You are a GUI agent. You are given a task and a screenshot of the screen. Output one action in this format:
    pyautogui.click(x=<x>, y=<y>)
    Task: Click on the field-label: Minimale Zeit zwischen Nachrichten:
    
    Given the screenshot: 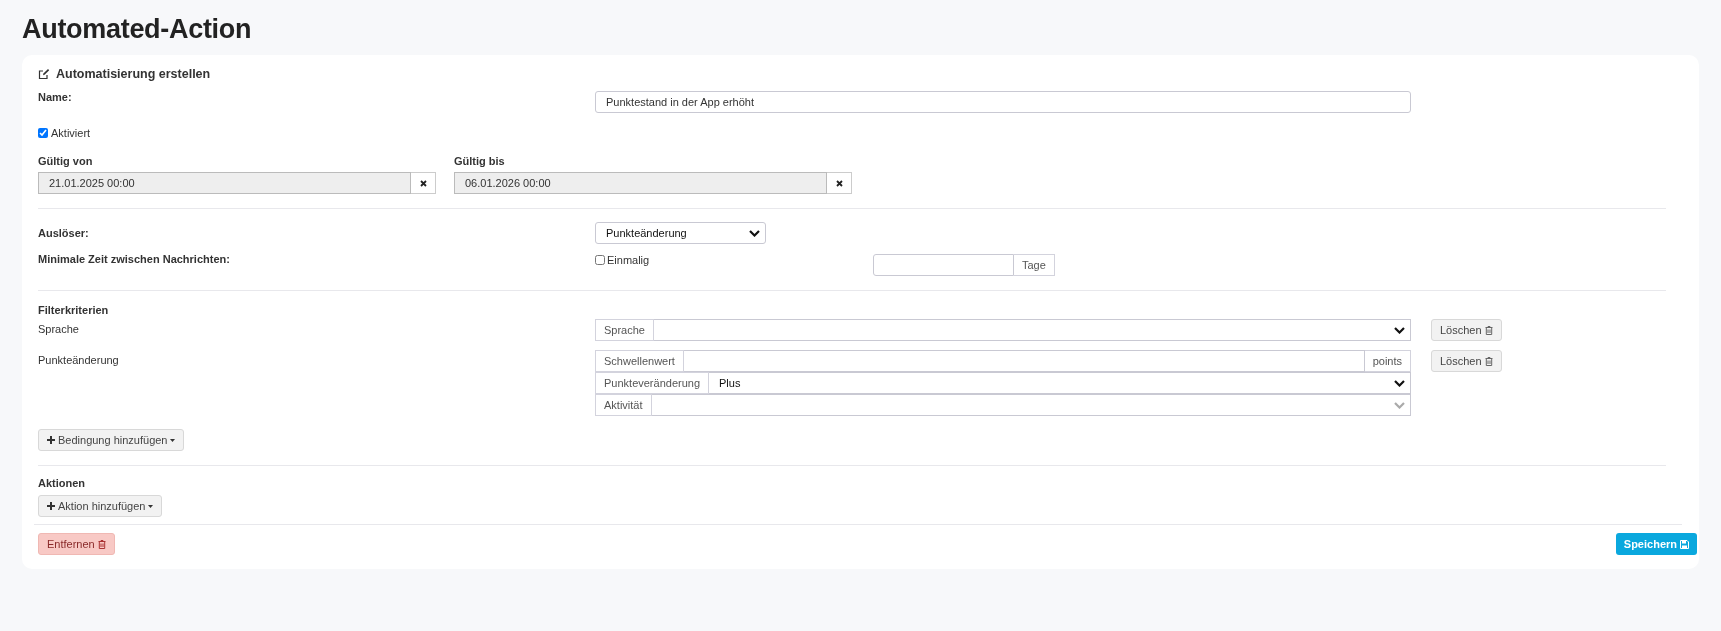 What is the action you would take?
    pyautogui.click(x=134, y=259)
    